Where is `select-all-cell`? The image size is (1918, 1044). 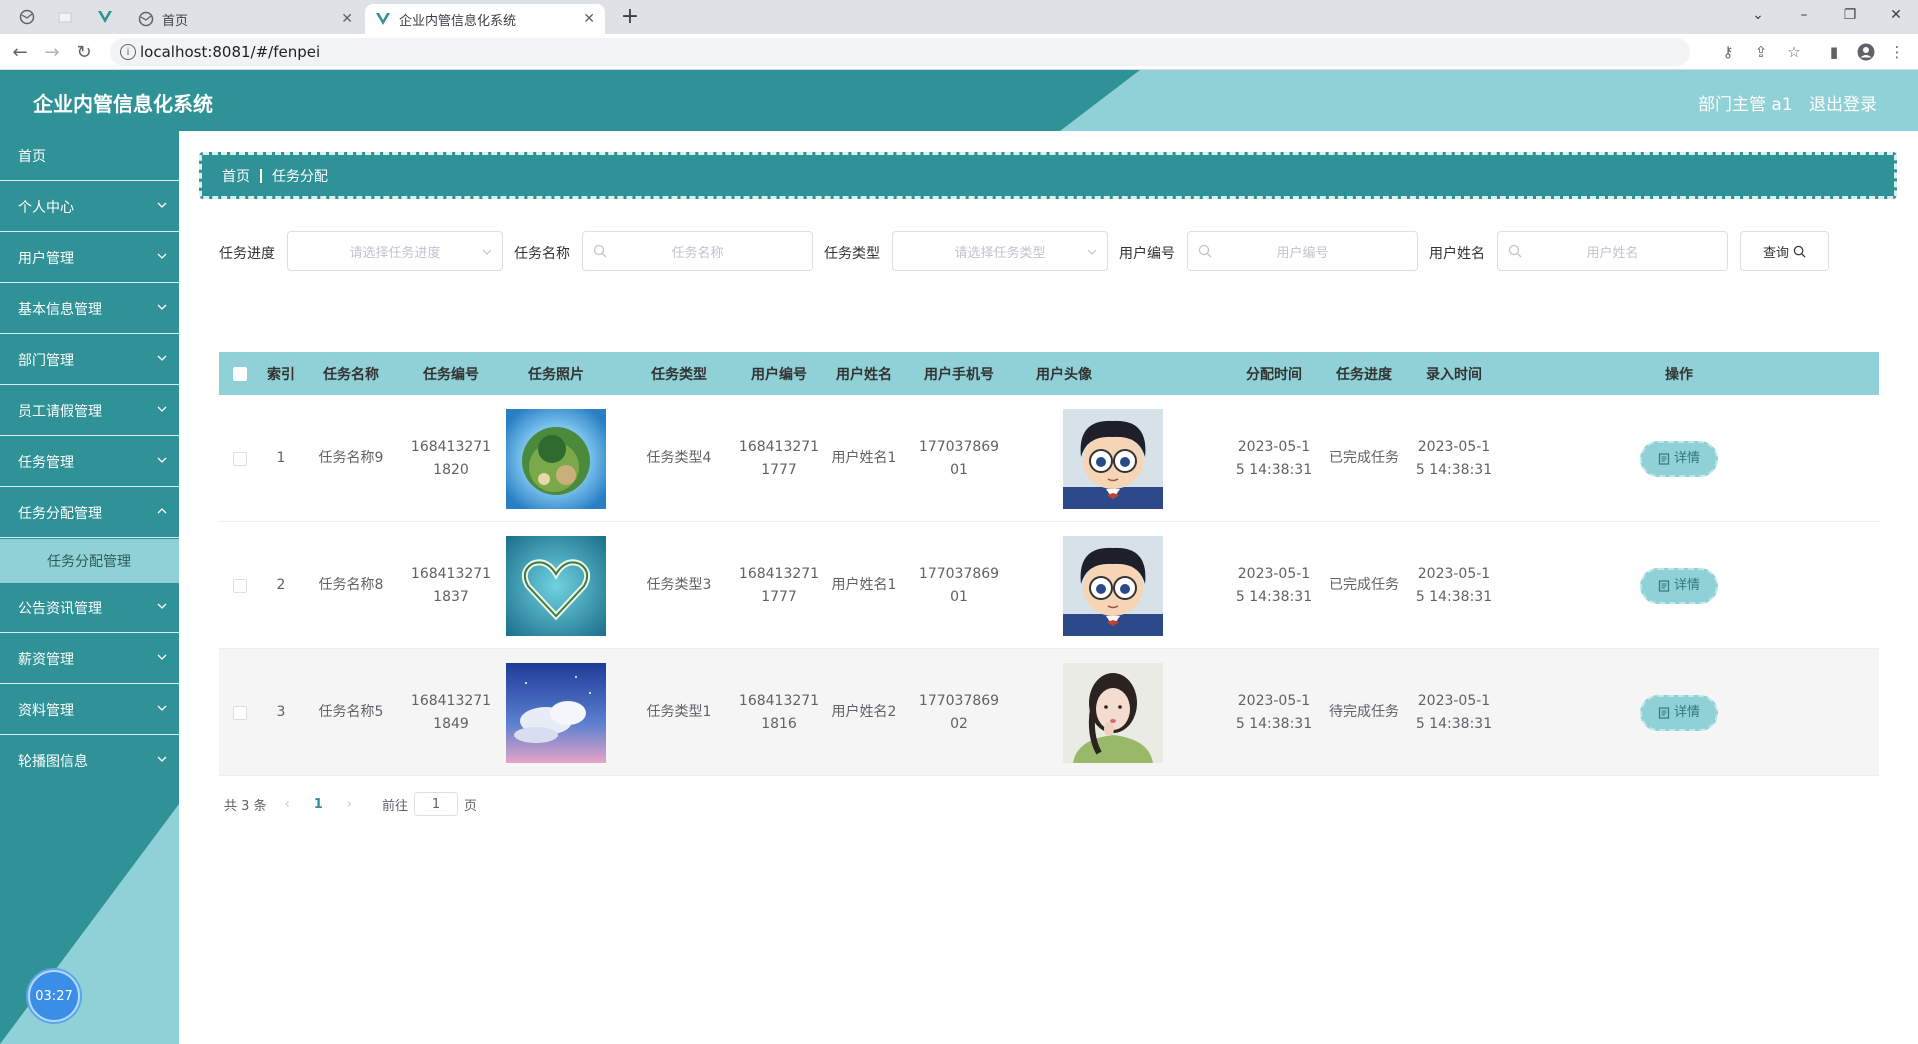
select-all-cell is located at coordinates (240, 373).